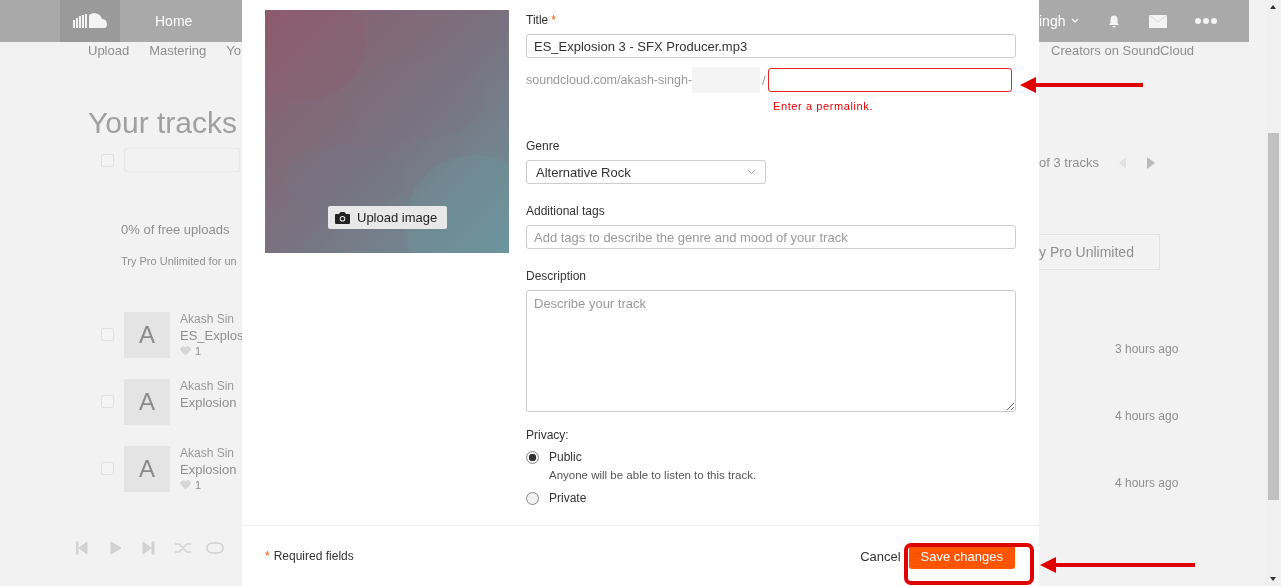 The width and height of the screenshot is (1281, 586). What do you see at coordinates (1114, 21) in the screenshot?
I see `bell-icon` at bounding box center [1114, 21].